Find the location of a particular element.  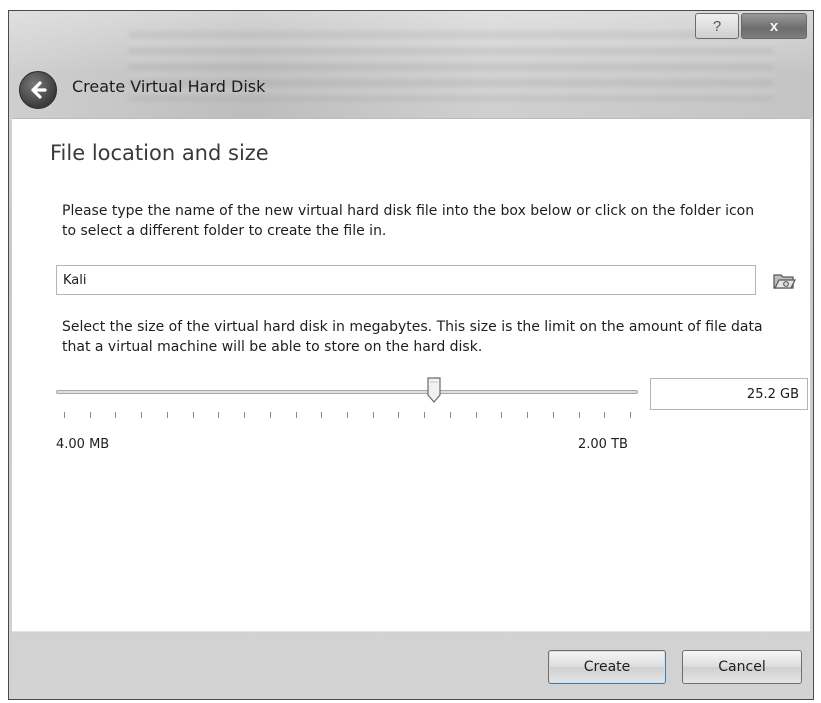

slider-min-label: 4.00 MB is located at coordinates (83, 444).